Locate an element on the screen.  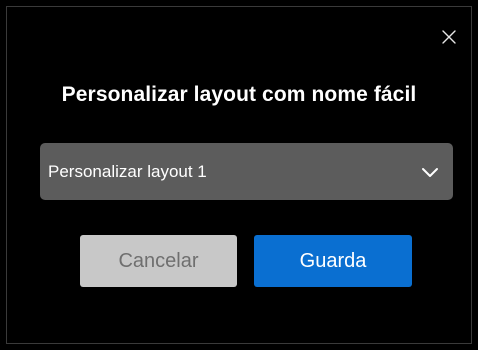
layout-name-selected-value: Personalizar layout 1 is located at coordinates (127, 171).